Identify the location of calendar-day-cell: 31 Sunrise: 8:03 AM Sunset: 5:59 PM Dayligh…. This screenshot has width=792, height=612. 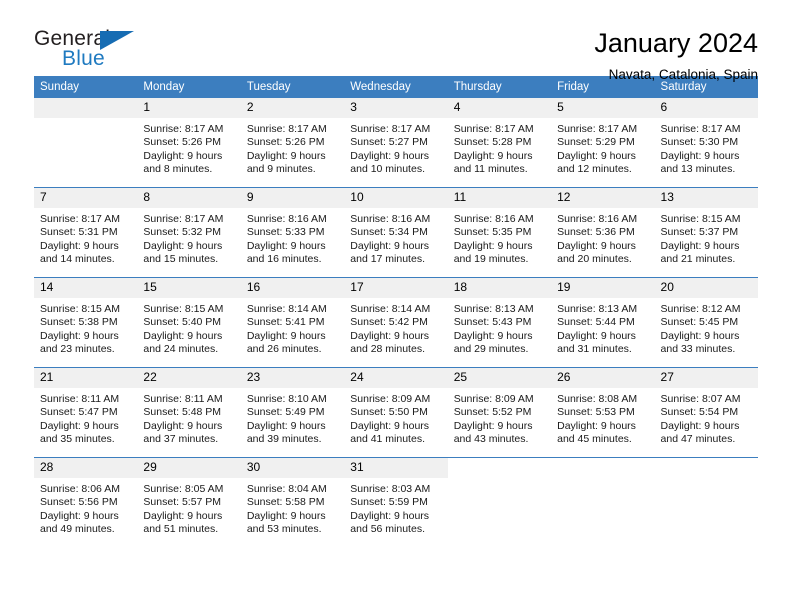
(396, 502).